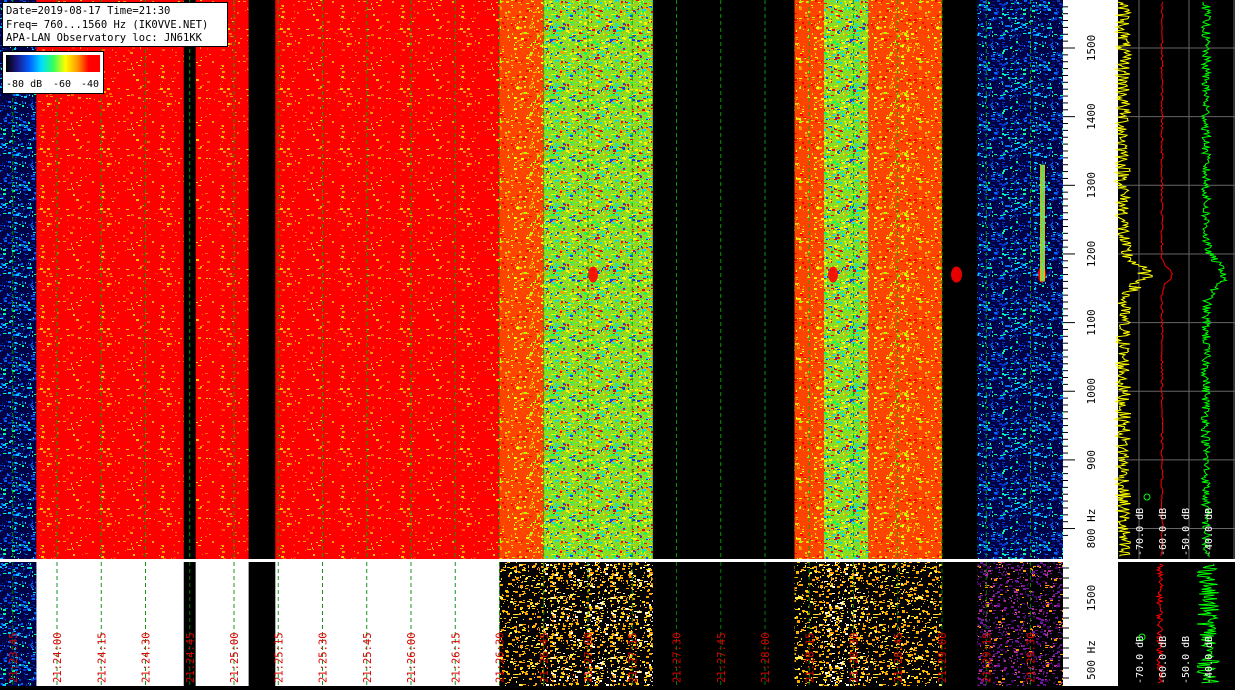 Image resolution: width=1235 pixels, height=690 pixels. I want to click on db-scale-label-lower: -70.0 dB, so click(1140, 660).